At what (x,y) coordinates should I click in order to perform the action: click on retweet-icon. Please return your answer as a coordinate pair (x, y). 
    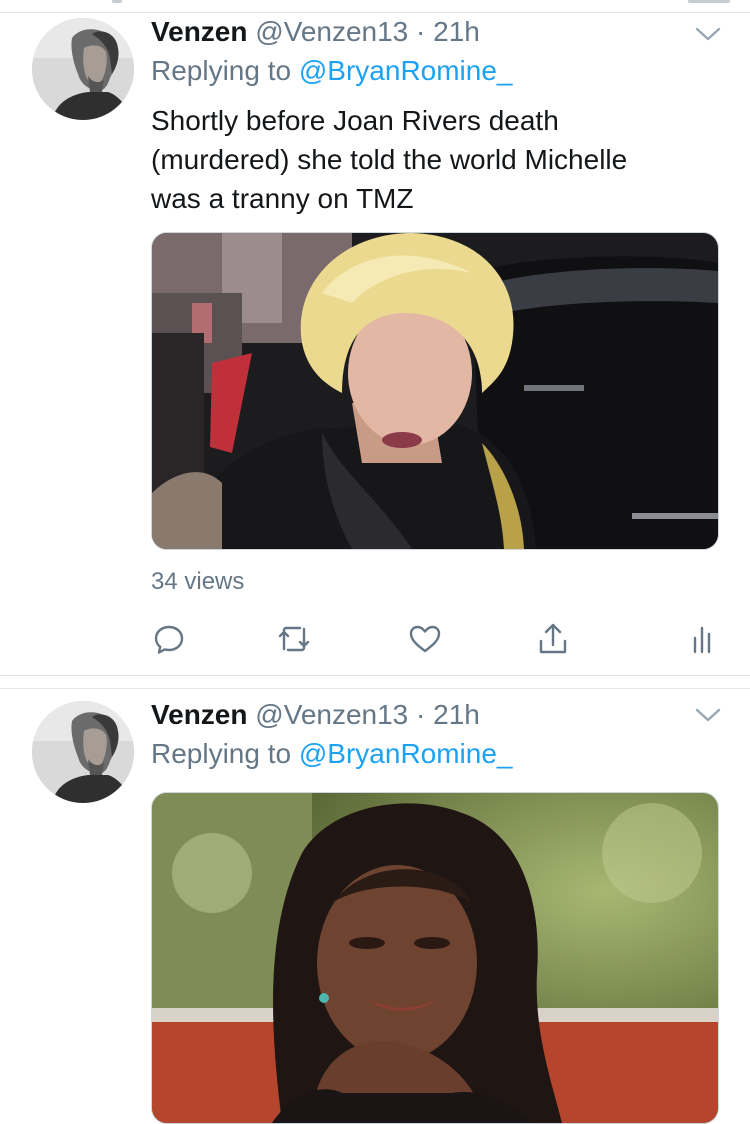
    Looking at the image, I should click on (294, 639).